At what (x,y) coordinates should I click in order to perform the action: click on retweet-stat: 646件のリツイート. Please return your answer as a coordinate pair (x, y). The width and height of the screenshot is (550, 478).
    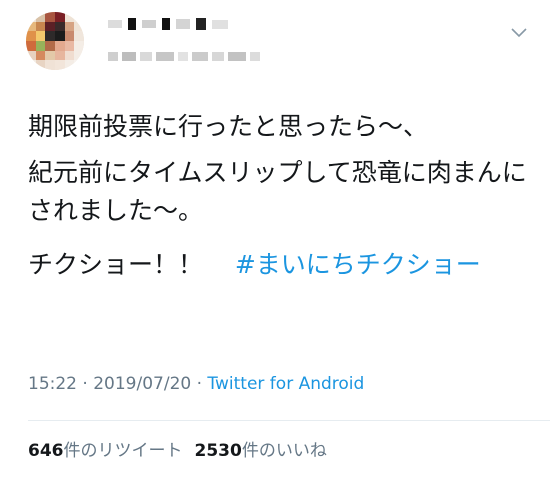
    Looking at the image, I should click on (105, 451).